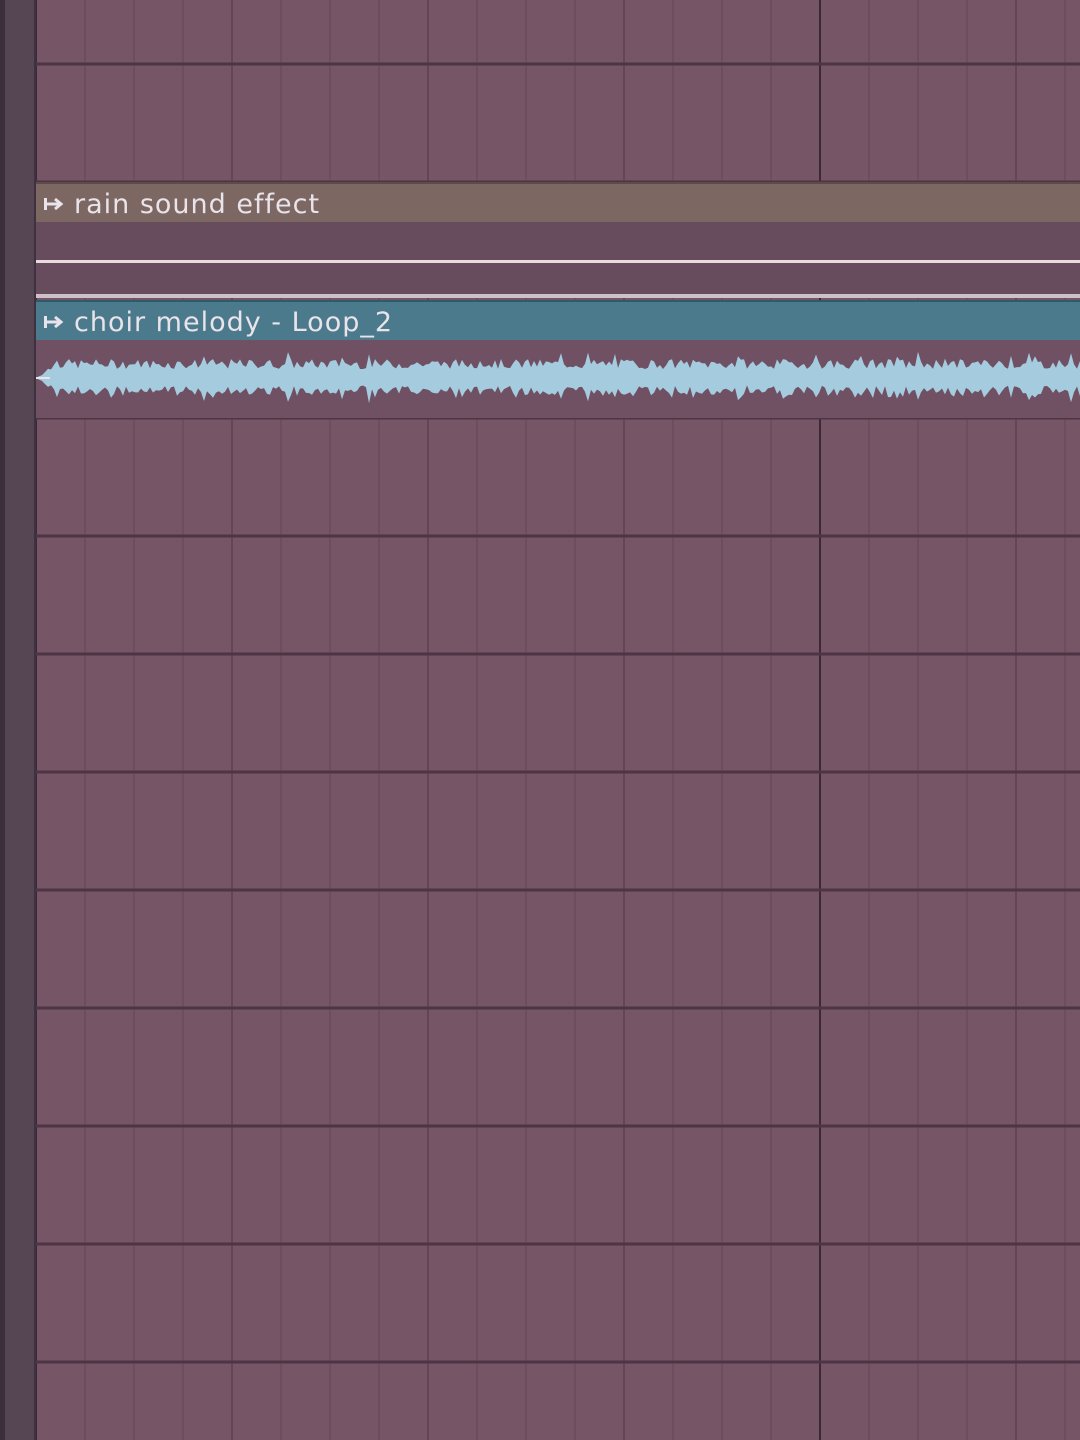 Image resolution: width=1080 pixels, height=1440 pixels. I want to click on clip-title: rain sound effect, so click(197, 204).